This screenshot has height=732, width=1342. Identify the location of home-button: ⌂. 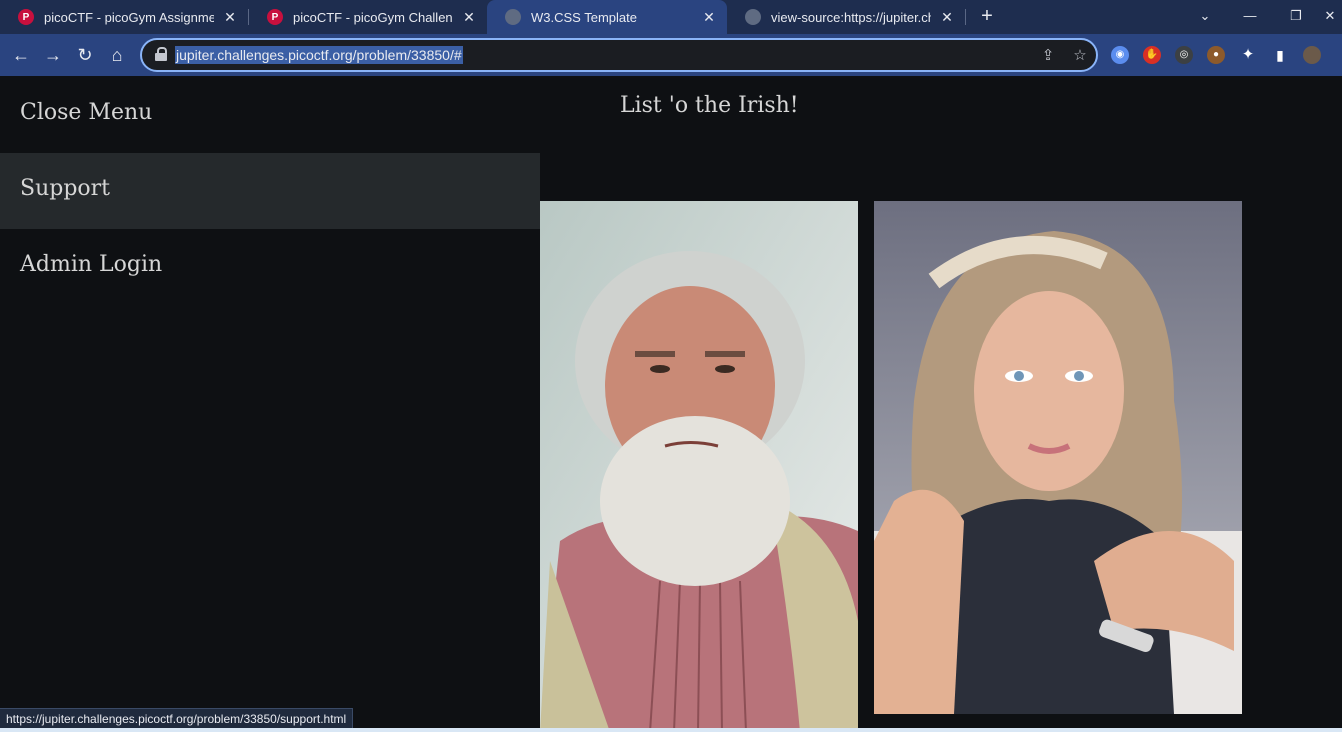
(117, 55).